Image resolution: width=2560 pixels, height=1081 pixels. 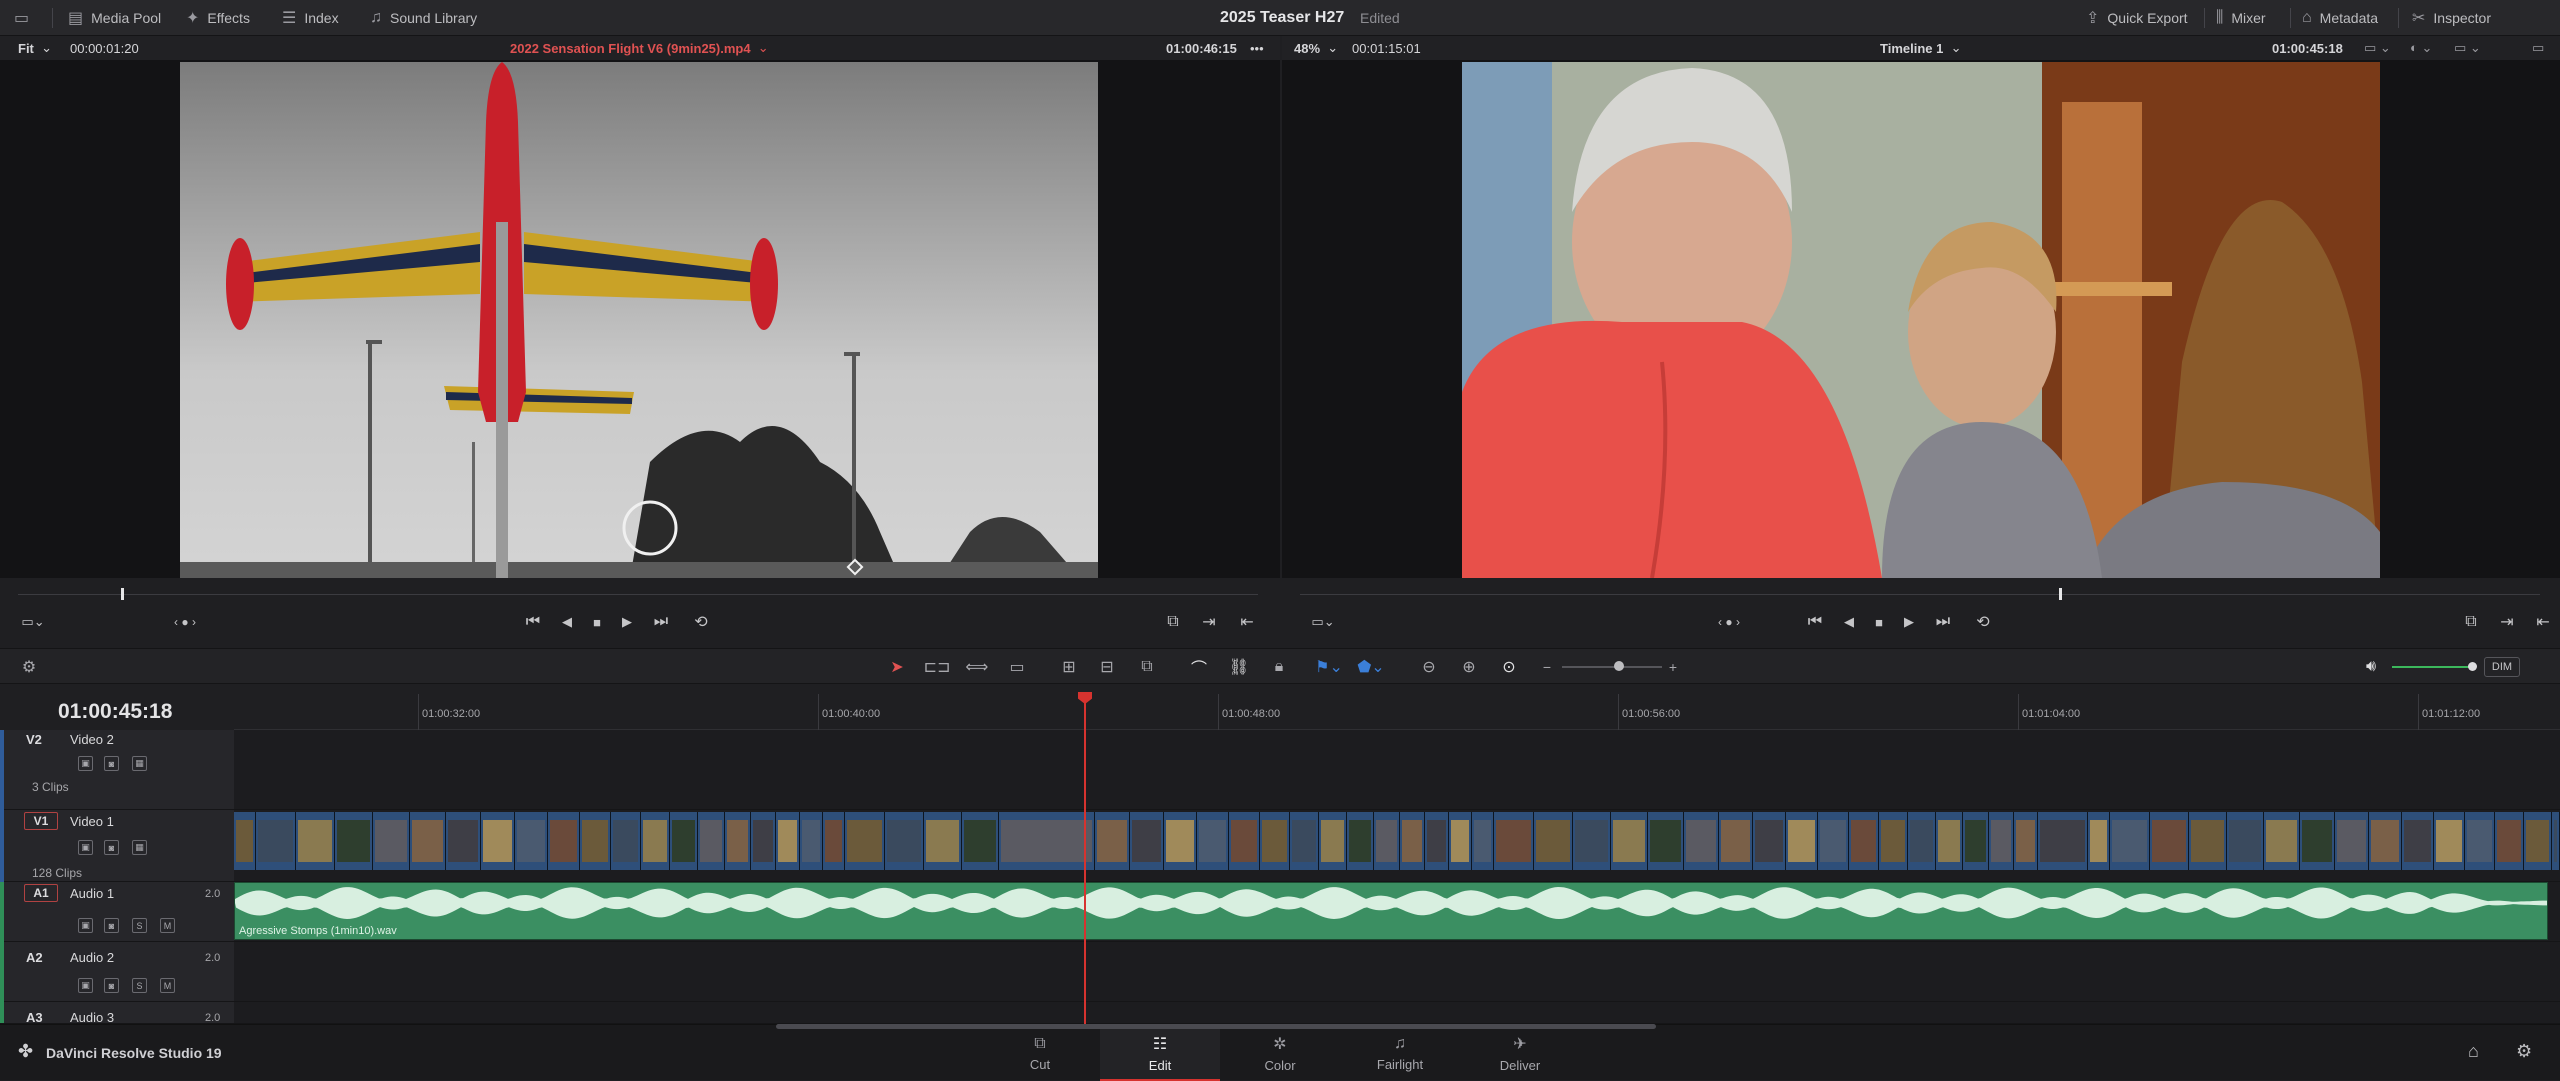 What do you see at coordinates (41, 893) in the screenshot?
I see `track-id-a1: A1` at bounding box center [41, 893].